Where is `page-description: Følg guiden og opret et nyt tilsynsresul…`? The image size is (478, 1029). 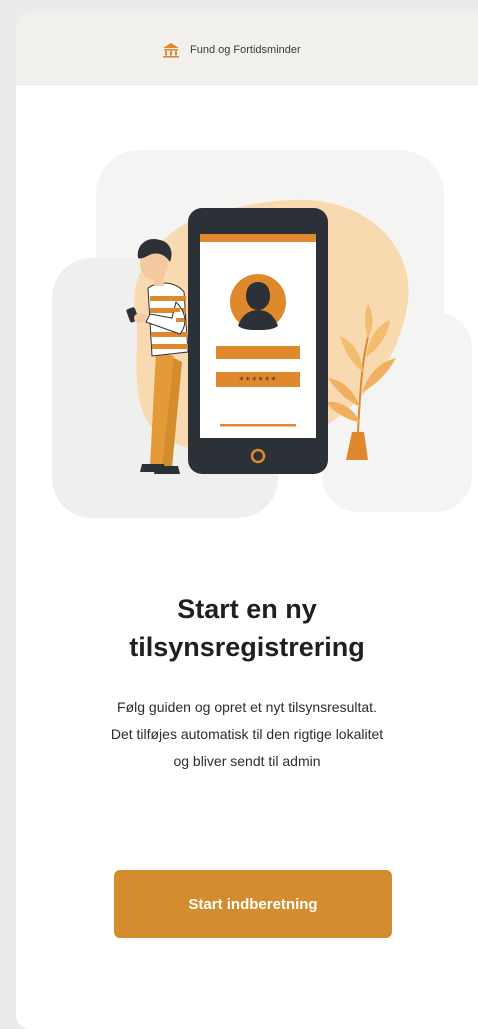
page-description: Følg guiden og opret et nyt tilsynsresul… is located at coordinates (247, 734).